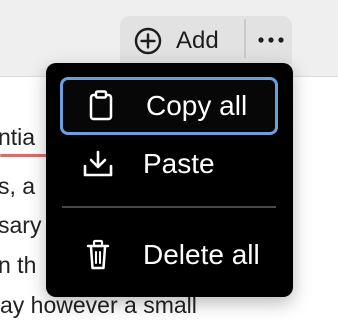  Describe the element at coordinates (18, 137) in the screenshot. I see `editor-text-line: ntia` at that location.